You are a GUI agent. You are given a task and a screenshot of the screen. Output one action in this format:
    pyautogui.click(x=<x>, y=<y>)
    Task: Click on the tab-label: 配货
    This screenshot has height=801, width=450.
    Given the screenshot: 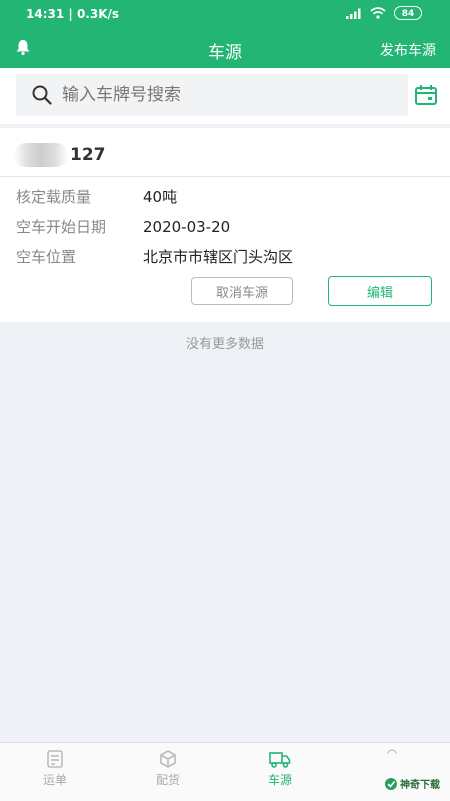 What is the action you would take?
    pyautogui.click(x=167, y=780)
    